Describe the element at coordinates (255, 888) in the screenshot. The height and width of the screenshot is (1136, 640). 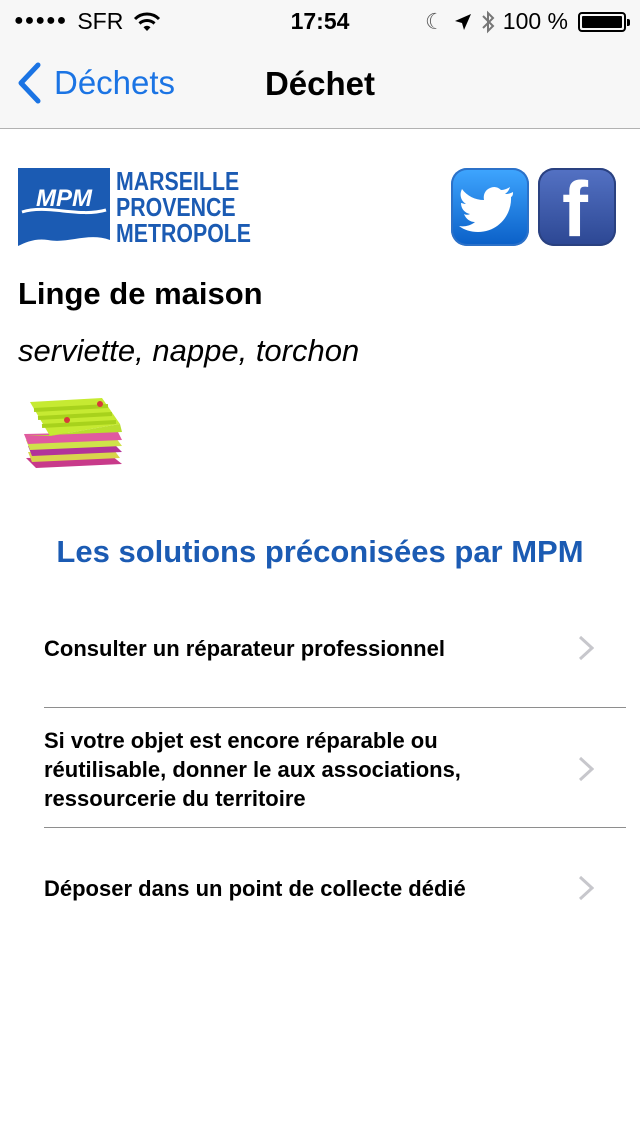
I see `solution-label: Déposer dans un point de collecte dédié` at that location.